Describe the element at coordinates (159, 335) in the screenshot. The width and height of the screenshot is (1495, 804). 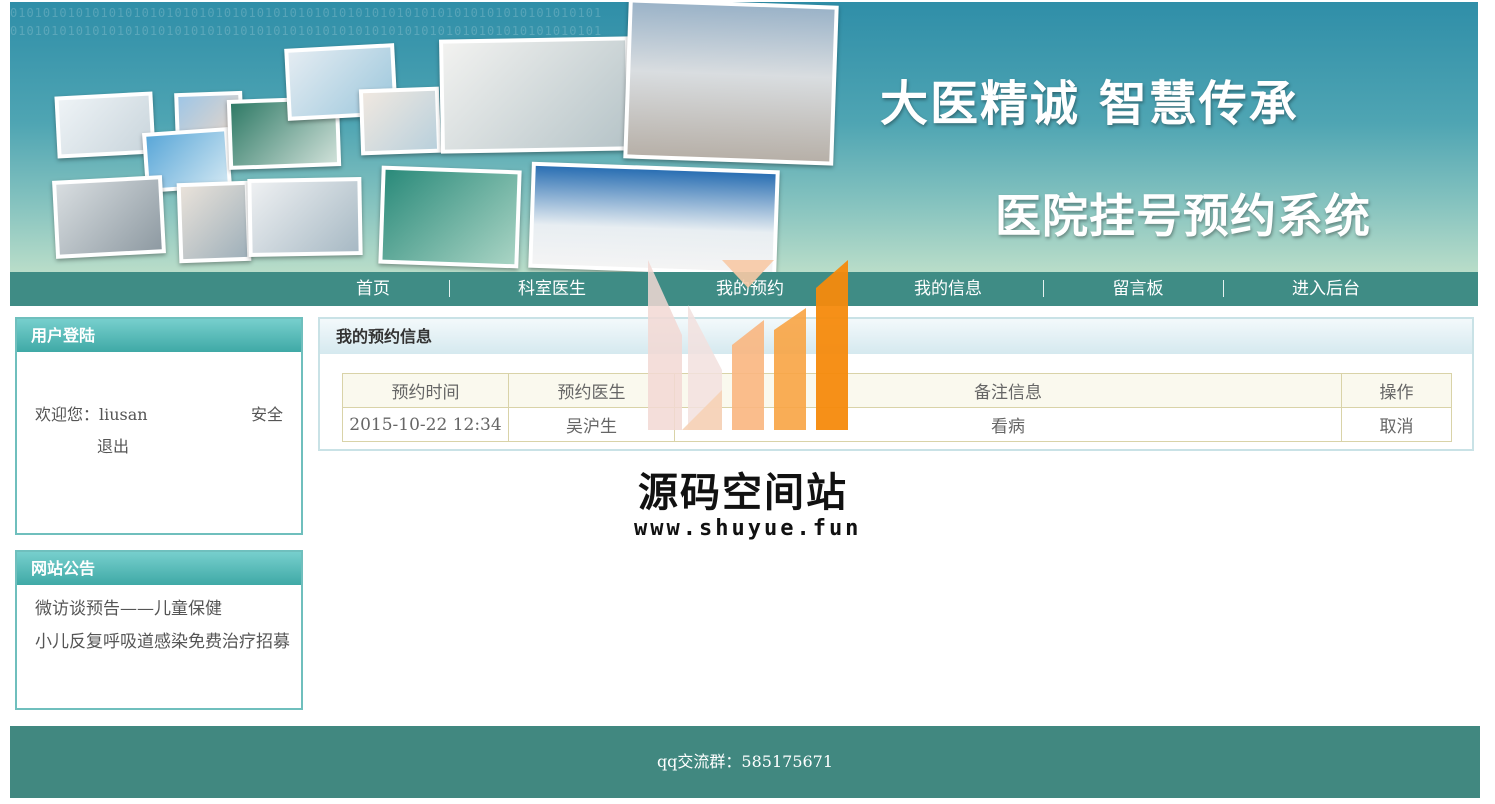
I see `login-box-title: 用户登陆` at that location.